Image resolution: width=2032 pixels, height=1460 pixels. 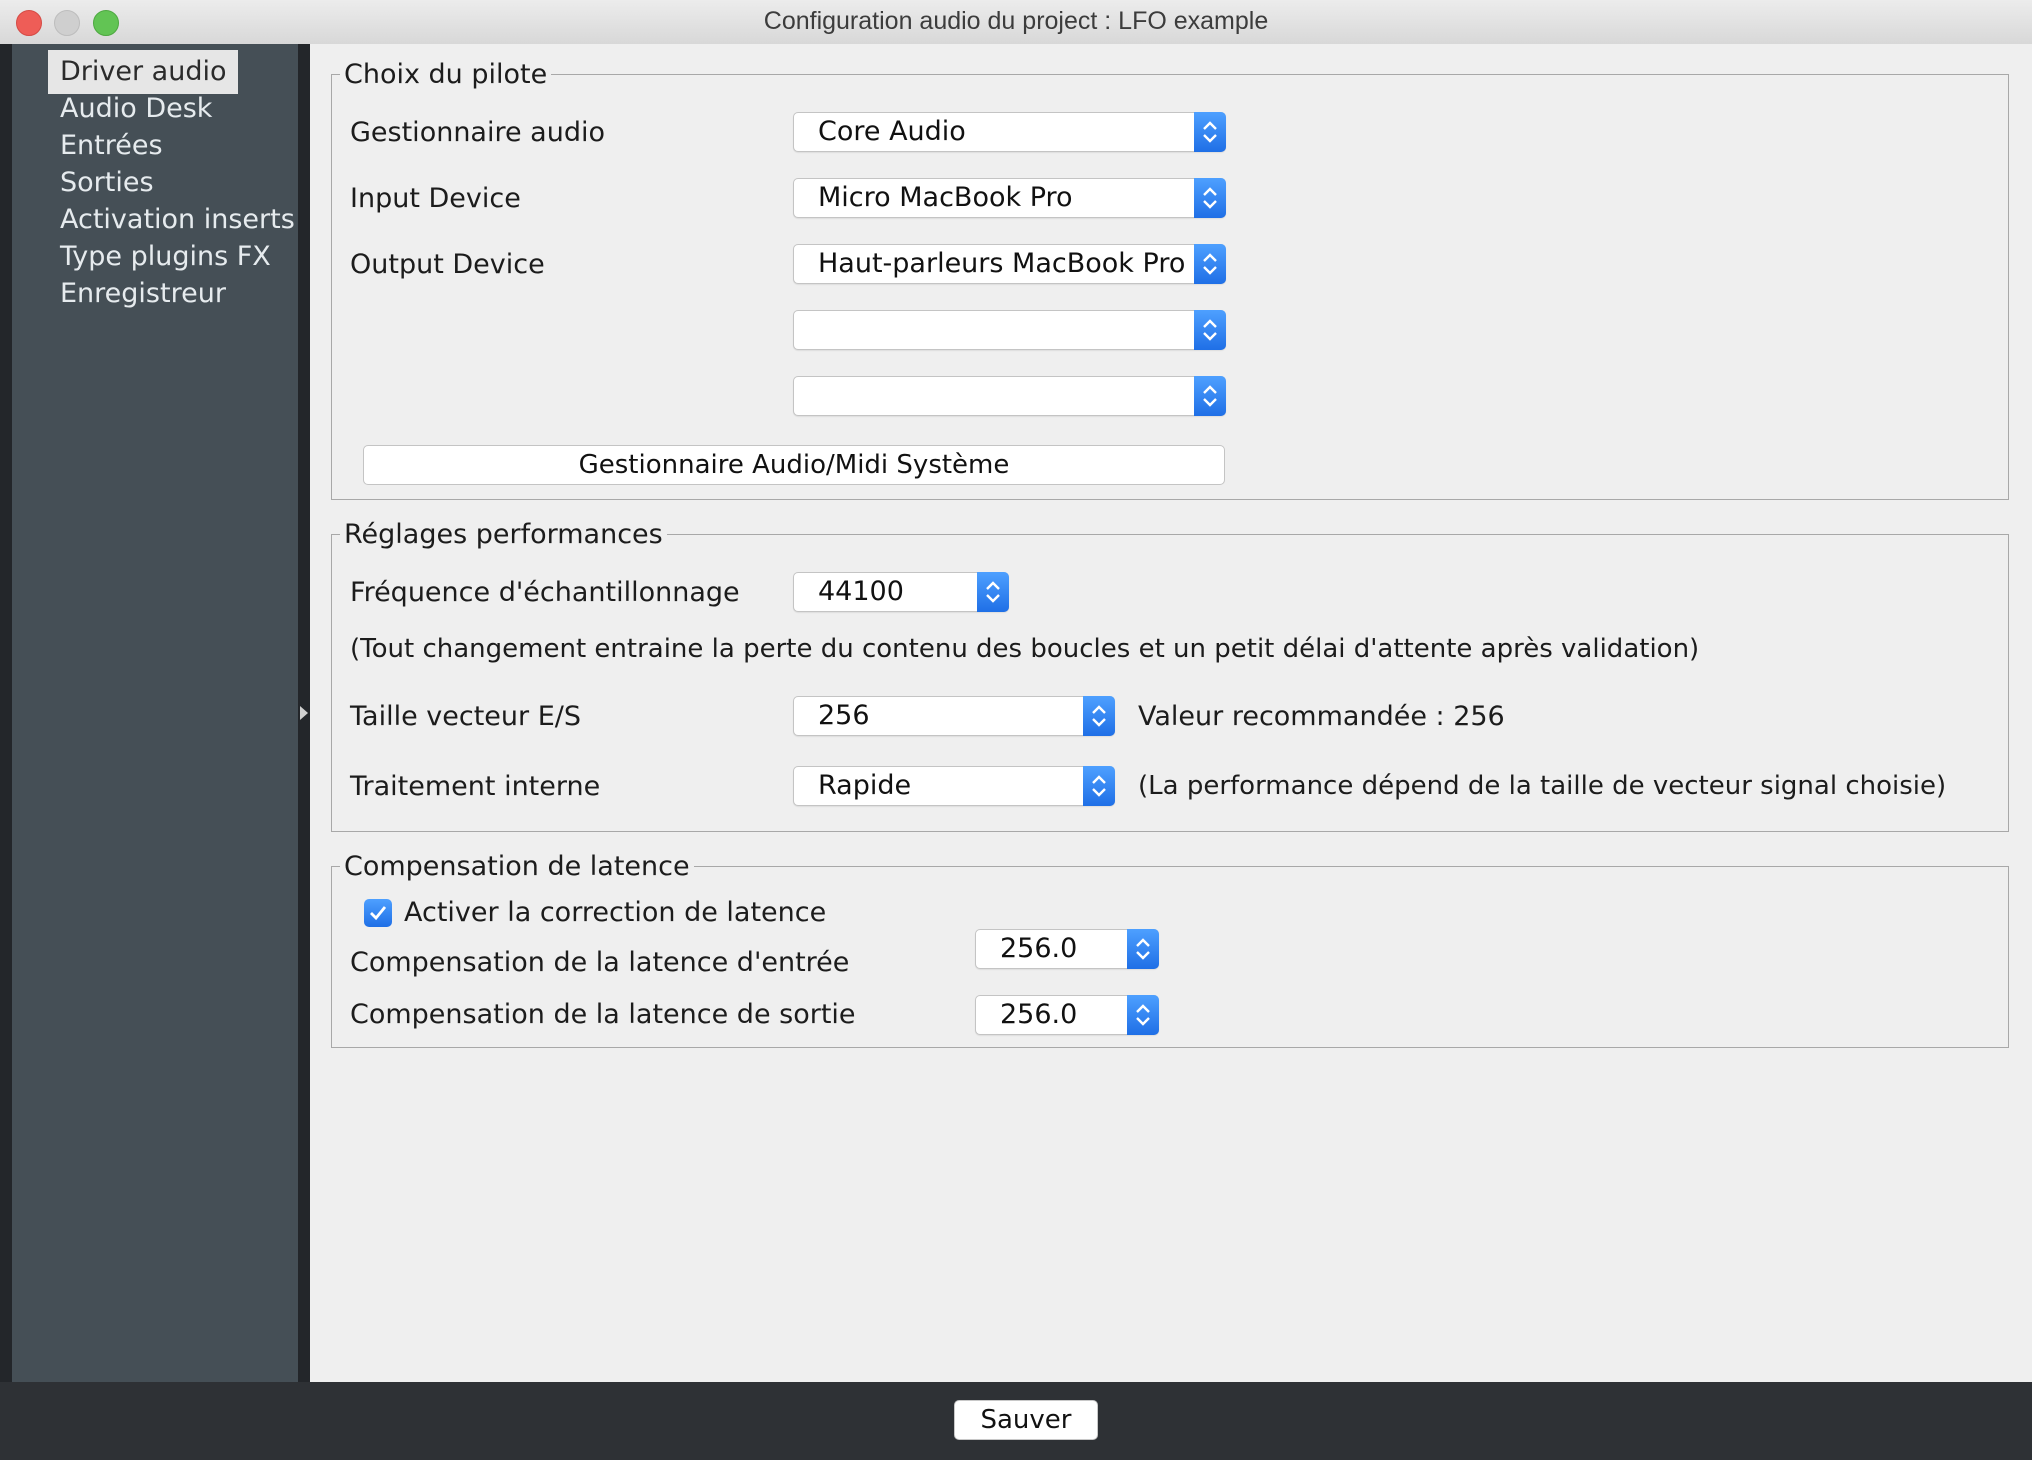 What do you see at coordinates (1002, 263) in the screenshot?
I see `output-device-value: Haut-parleurs MacBook Pro` at bounding box center [1002, 263].